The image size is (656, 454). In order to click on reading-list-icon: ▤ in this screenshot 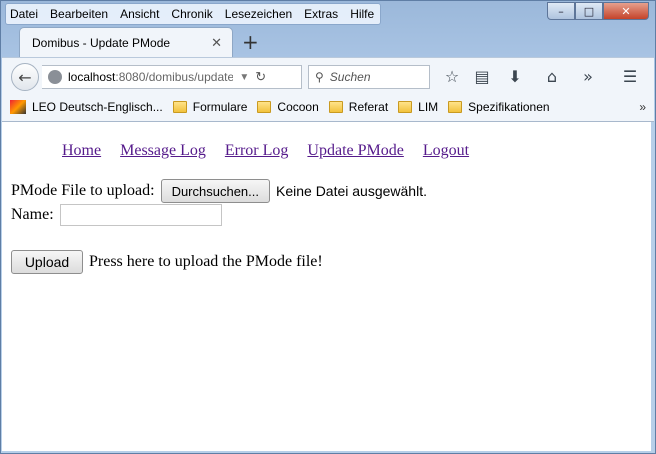, I will do `click(482, 76)`.